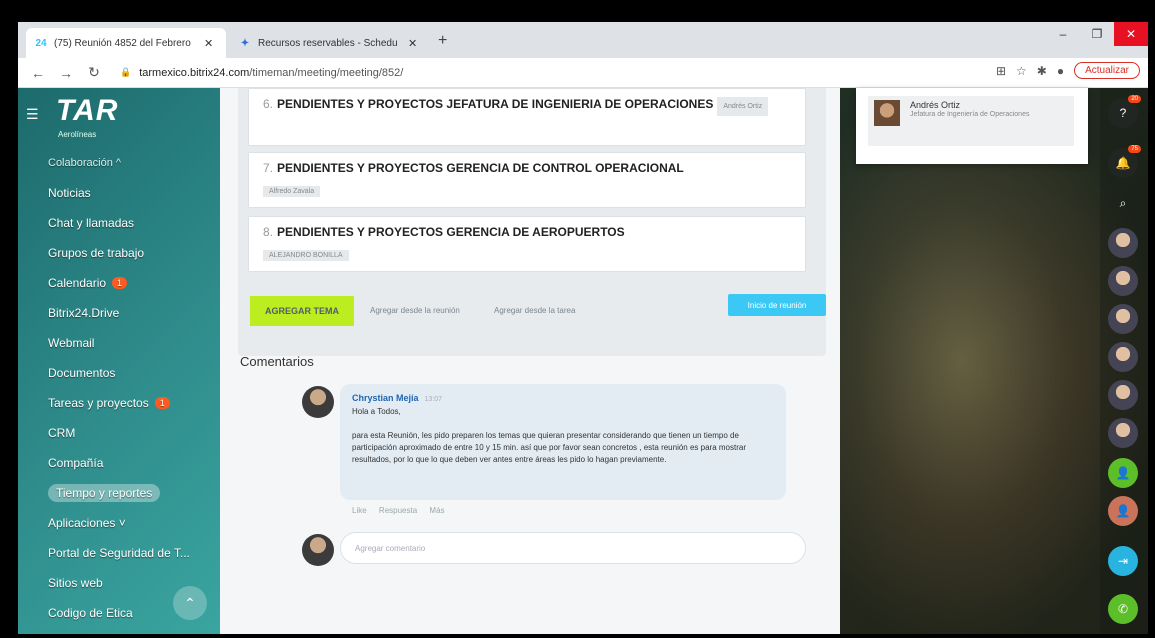 The height and width of the screenshot is (638, 1155). What do you see at coordinates (268, 168) in the screenshot?
I see `topic-number: 7.` at bounding box center [268, 168].